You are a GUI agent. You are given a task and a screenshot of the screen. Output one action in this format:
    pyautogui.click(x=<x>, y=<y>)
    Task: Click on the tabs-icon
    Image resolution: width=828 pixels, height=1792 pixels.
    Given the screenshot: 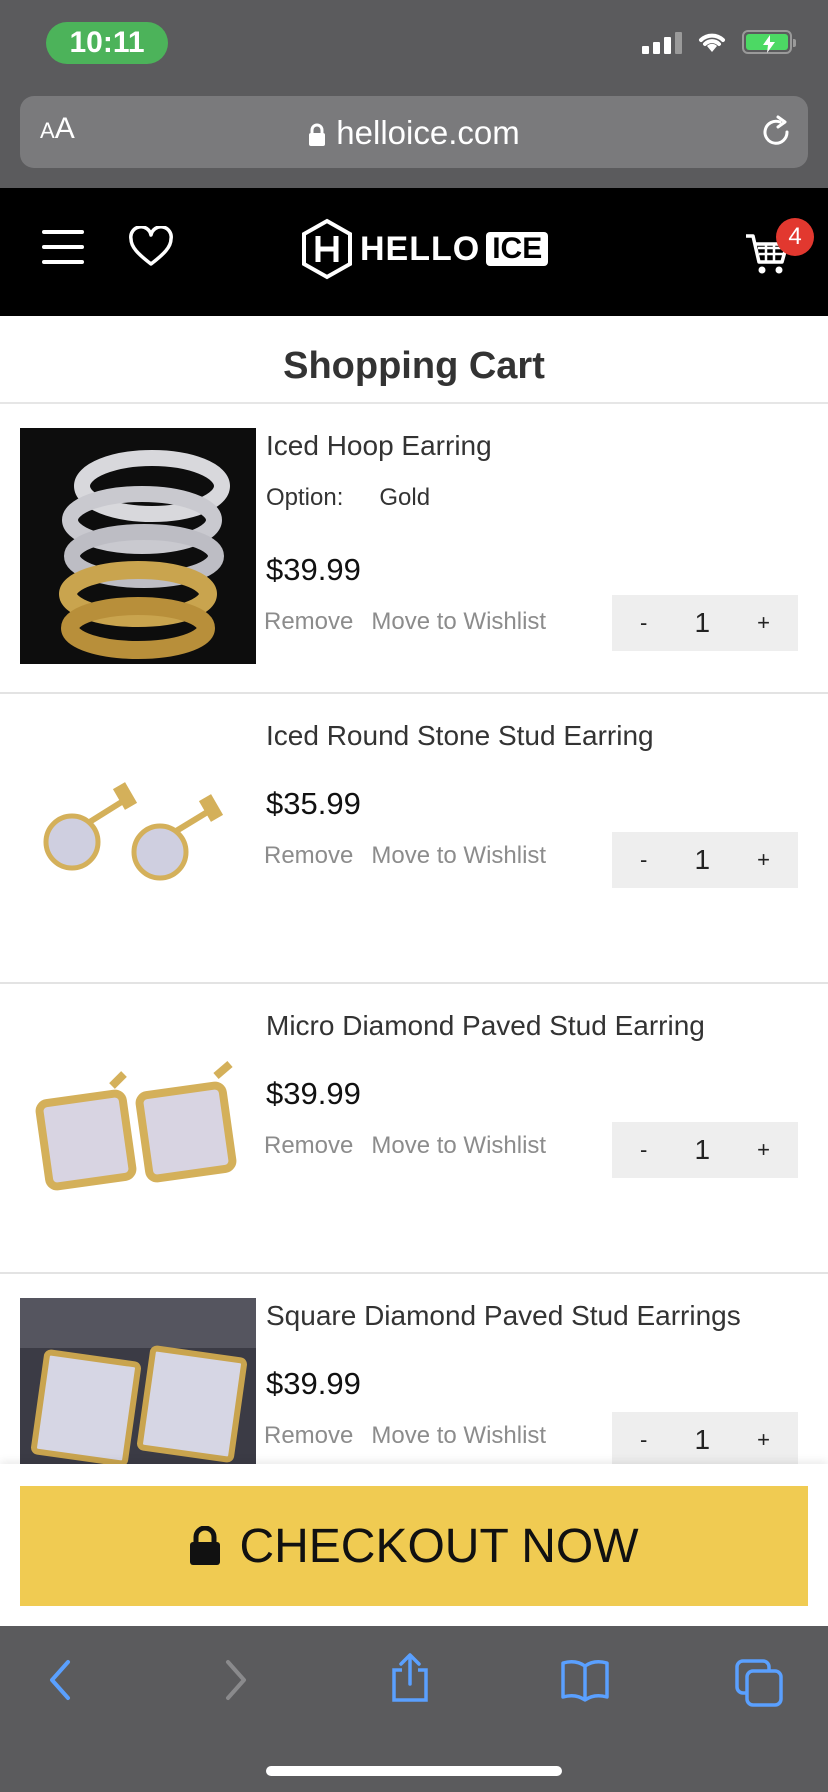 What is the action you would take?
    pyautogui.click(x=759, y=1683)
    